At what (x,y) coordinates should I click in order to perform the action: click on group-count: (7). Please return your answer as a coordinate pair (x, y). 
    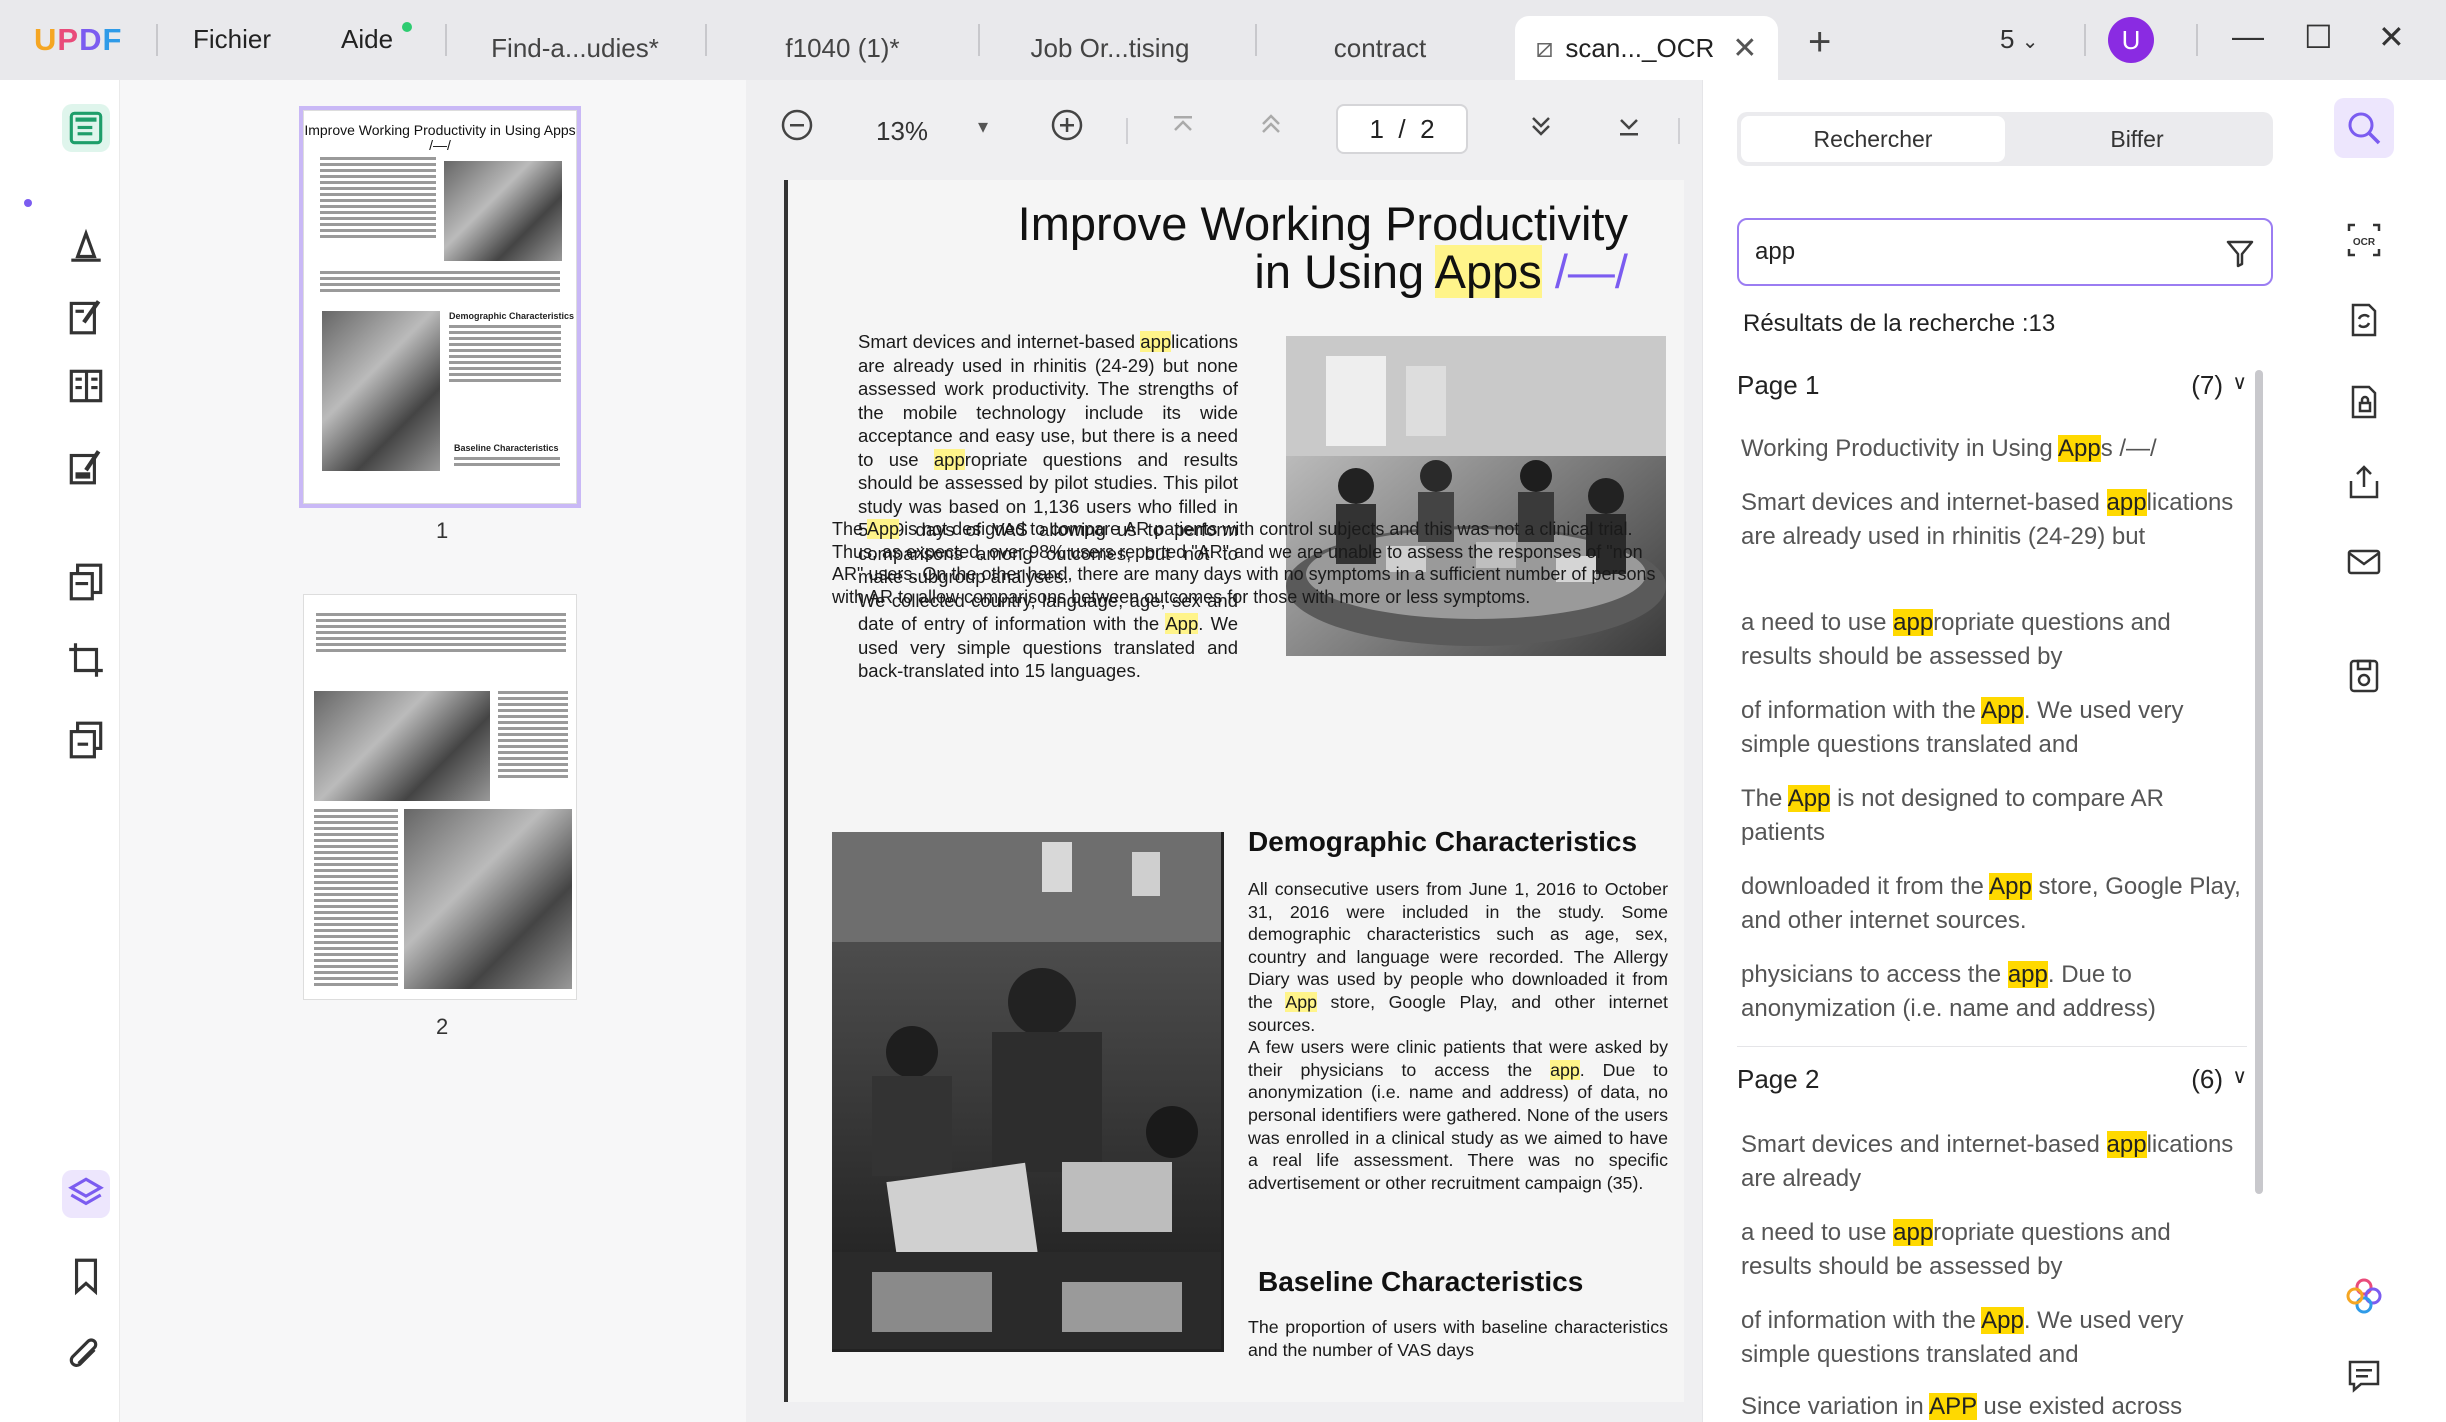
    Looking at the image, I should click on (2207, 385).